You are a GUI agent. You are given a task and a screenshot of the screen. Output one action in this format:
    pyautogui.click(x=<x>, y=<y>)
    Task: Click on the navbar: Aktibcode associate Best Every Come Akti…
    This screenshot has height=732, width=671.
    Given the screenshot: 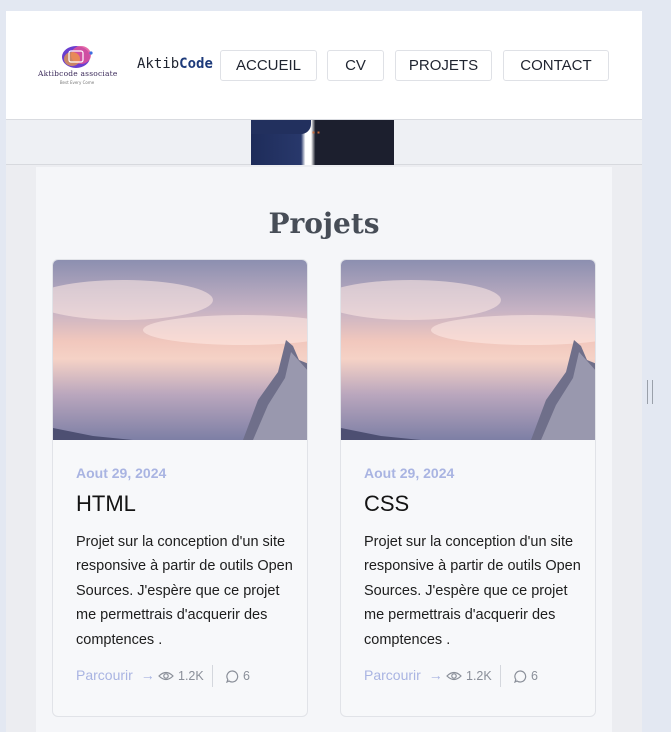 What is the action you would take?
    pyautogui.click(x=324, y=65)
    